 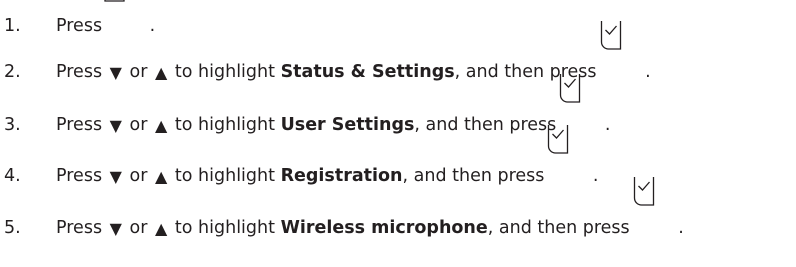 What do you see at coordinates (12, 25) in the screenshot?
I see `step-number: 1.` at bounding box center [12, 25].